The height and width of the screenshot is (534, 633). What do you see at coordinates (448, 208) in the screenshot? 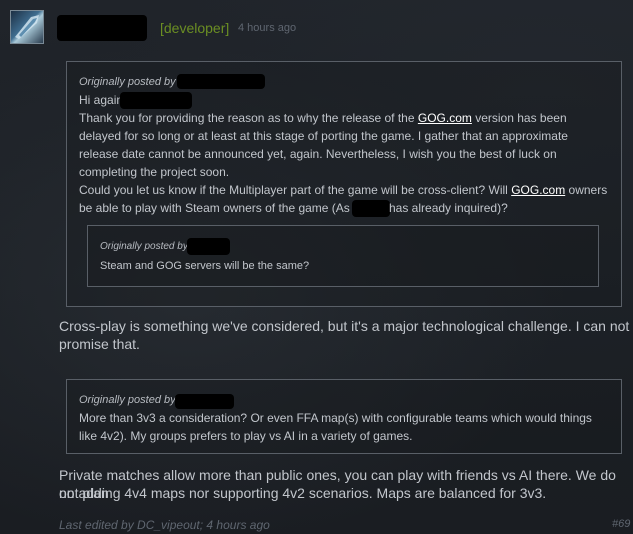
I see `quote-text-line: has already inquired)?` at bounding box center [448, 208].